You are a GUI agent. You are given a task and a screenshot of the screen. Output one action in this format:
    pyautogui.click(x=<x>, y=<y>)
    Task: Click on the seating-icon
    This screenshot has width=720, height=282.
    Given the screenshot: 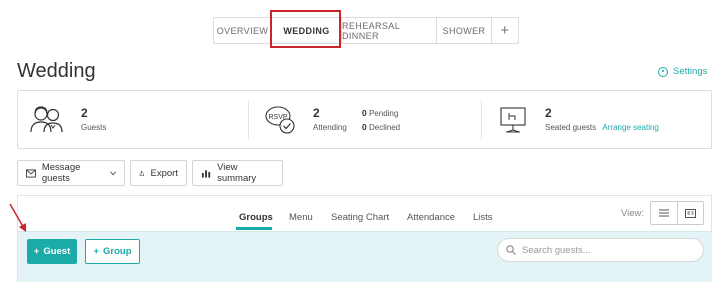 What is the action you would take?
    pyautogui.click(x=513, y=120)
    